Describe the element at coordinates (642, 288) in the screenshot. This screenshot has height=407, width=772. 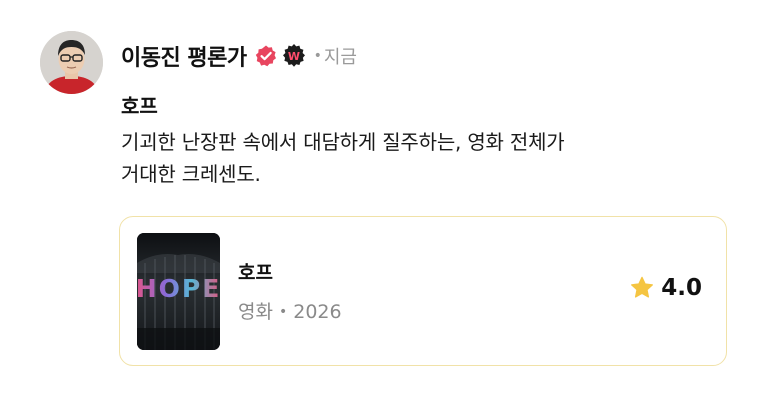
I see `star-icon` at that location.